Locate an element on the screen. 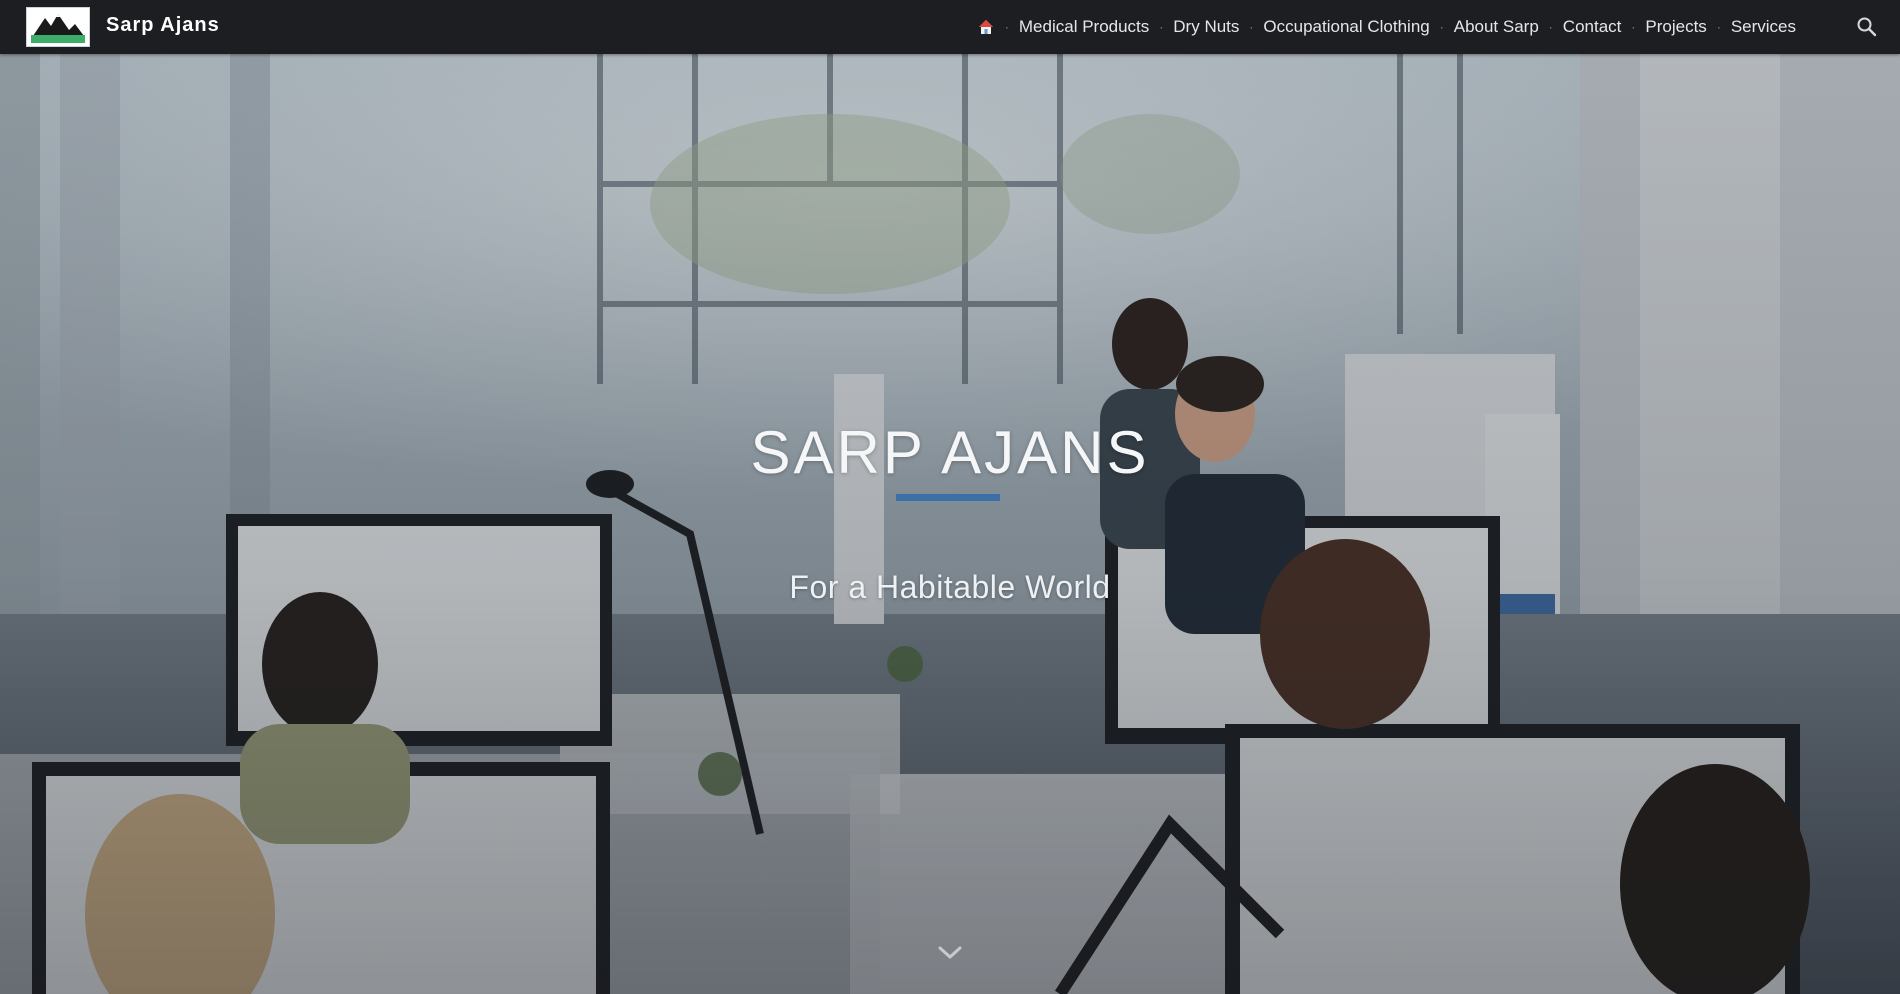  chevron-down-icon is located at coordinates (950, 953).